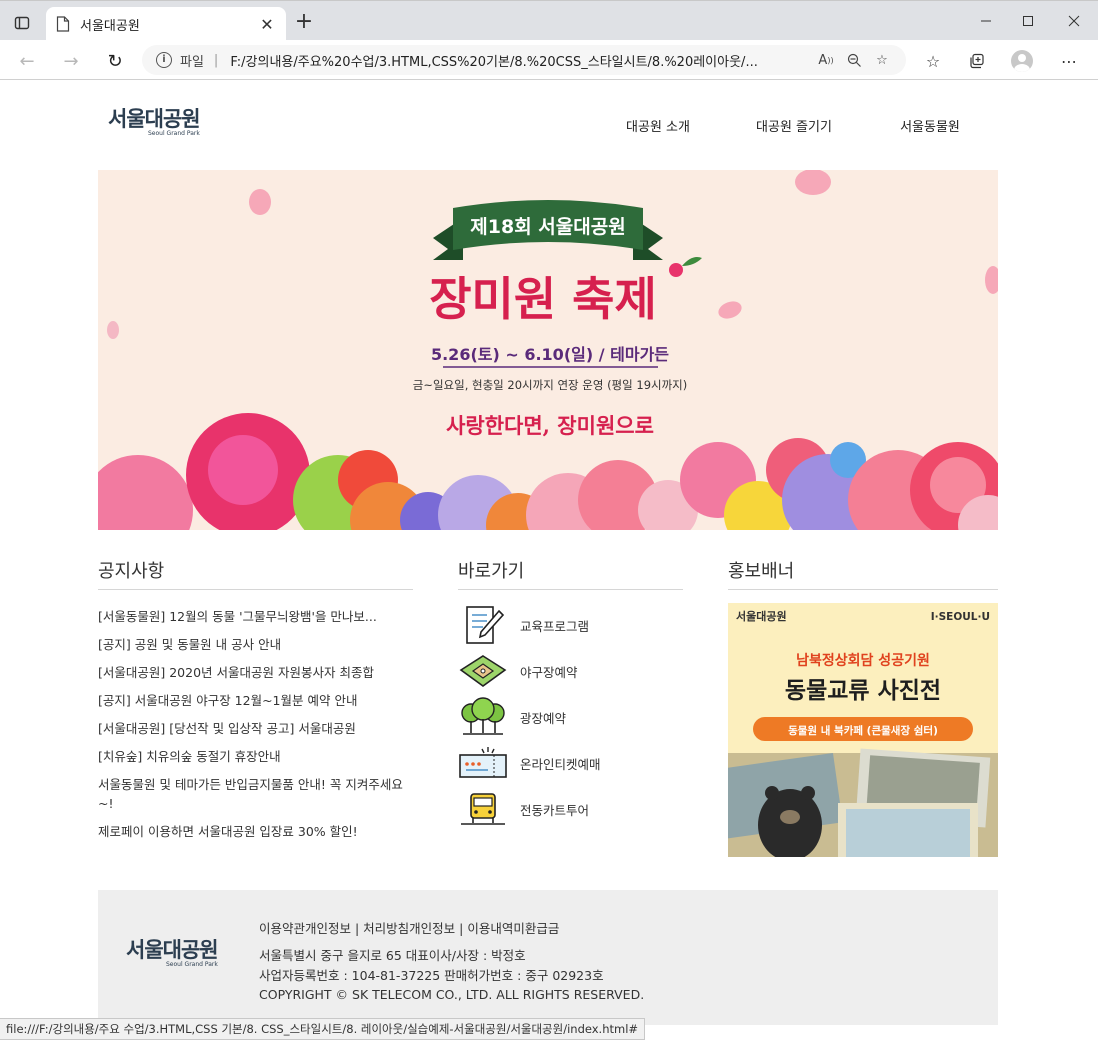  I want to click on notice-item: [공지] 공원 및 동물원 내 공사 안내, so click(255, 644).